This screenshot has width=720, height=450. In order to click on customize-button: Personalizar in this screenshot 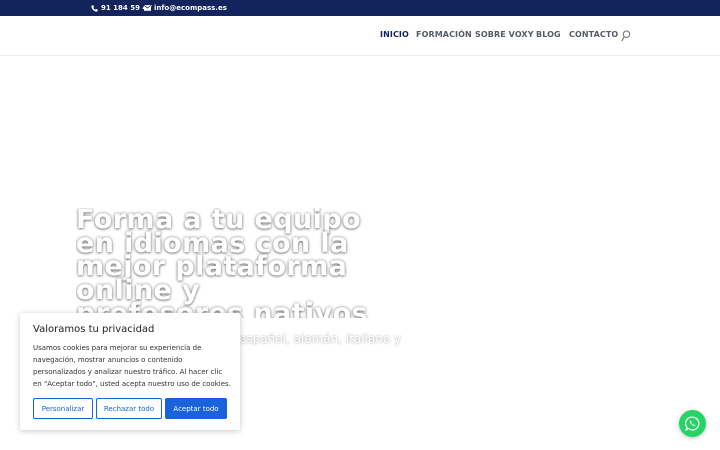, I will do `click(63, 408)`.